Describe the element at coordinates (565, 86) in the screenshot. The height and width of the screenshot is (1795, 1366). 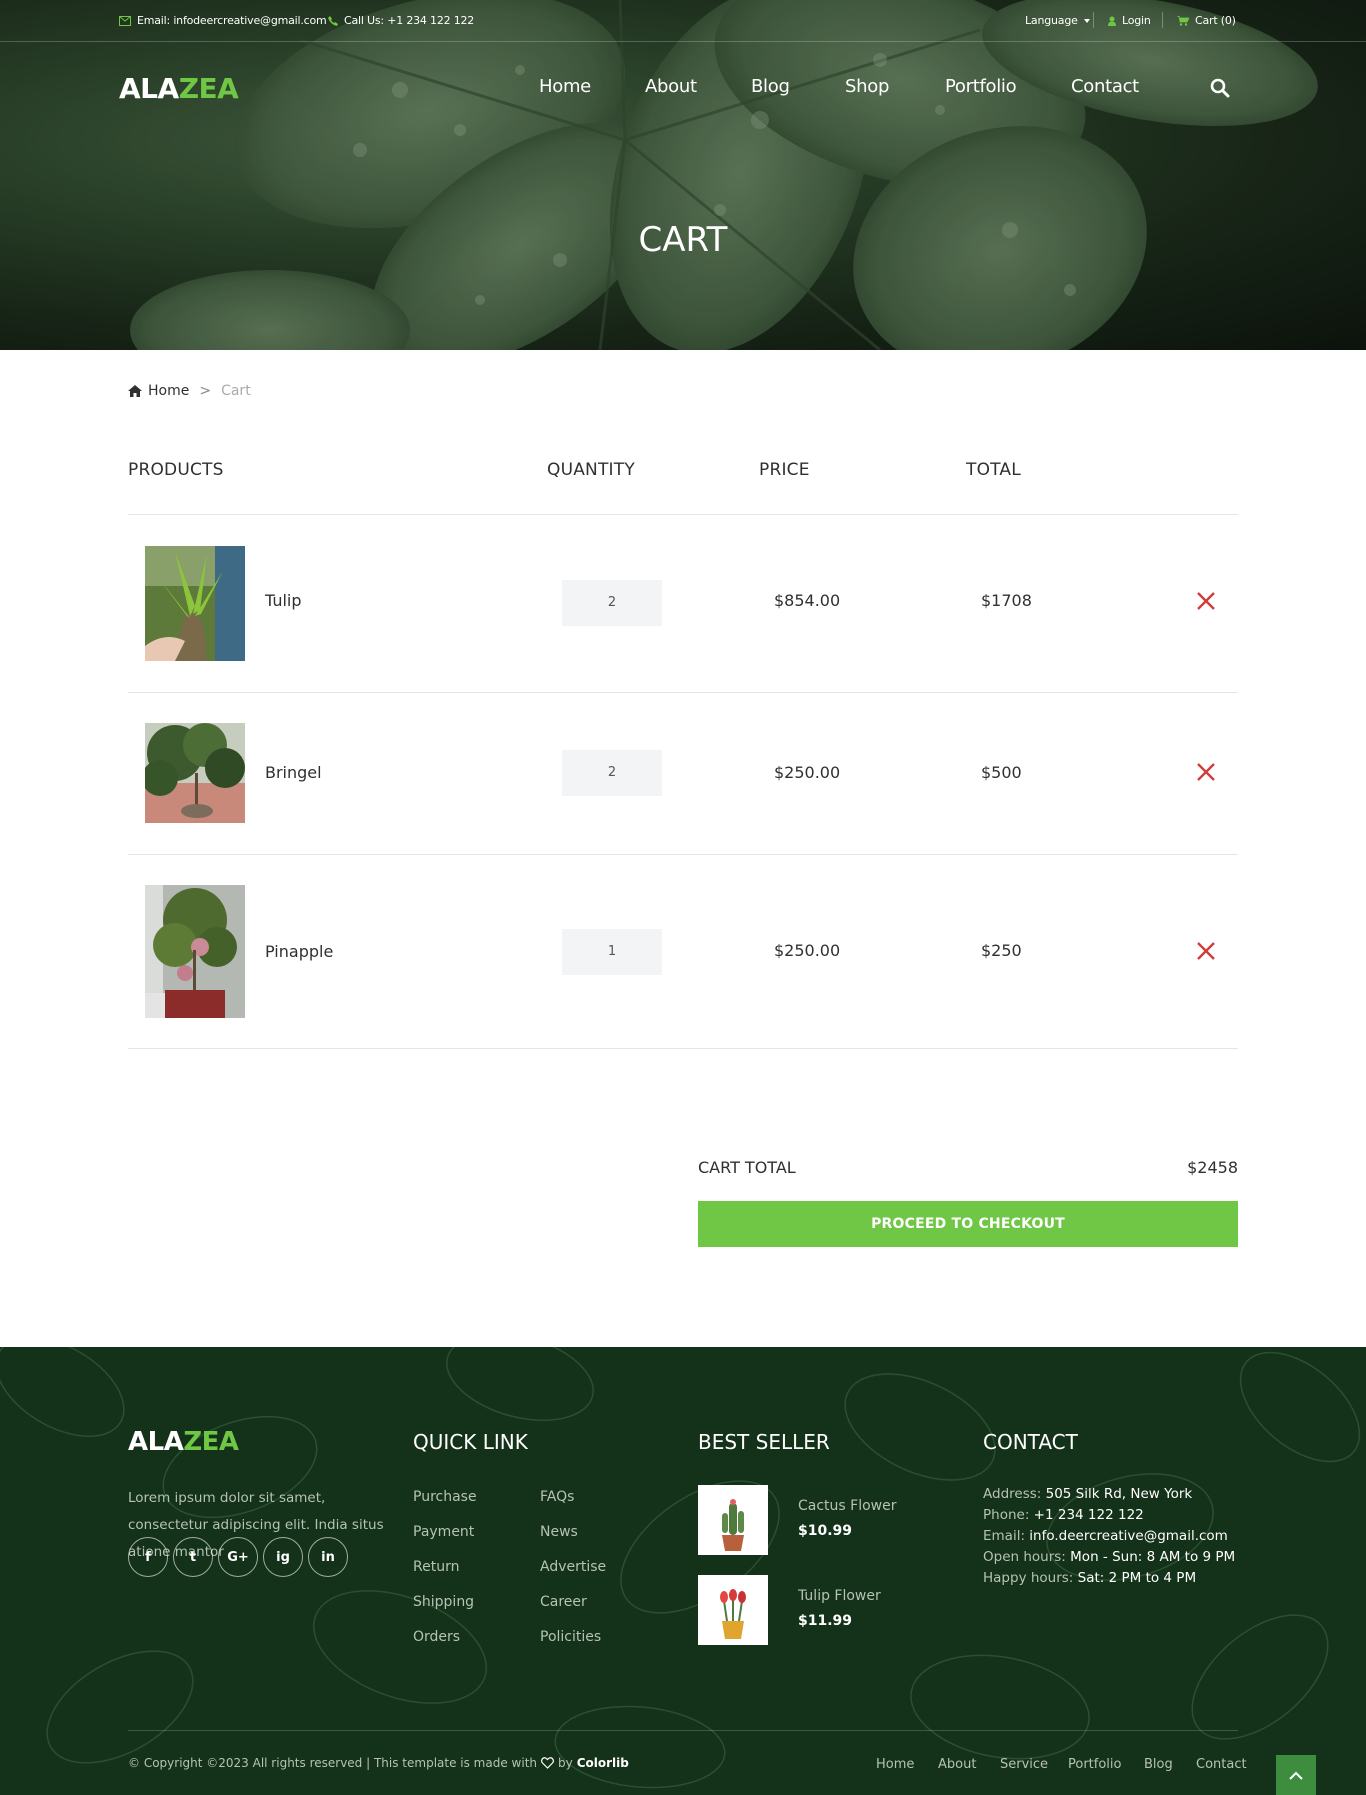
I see `nav-home: Home` at that location.